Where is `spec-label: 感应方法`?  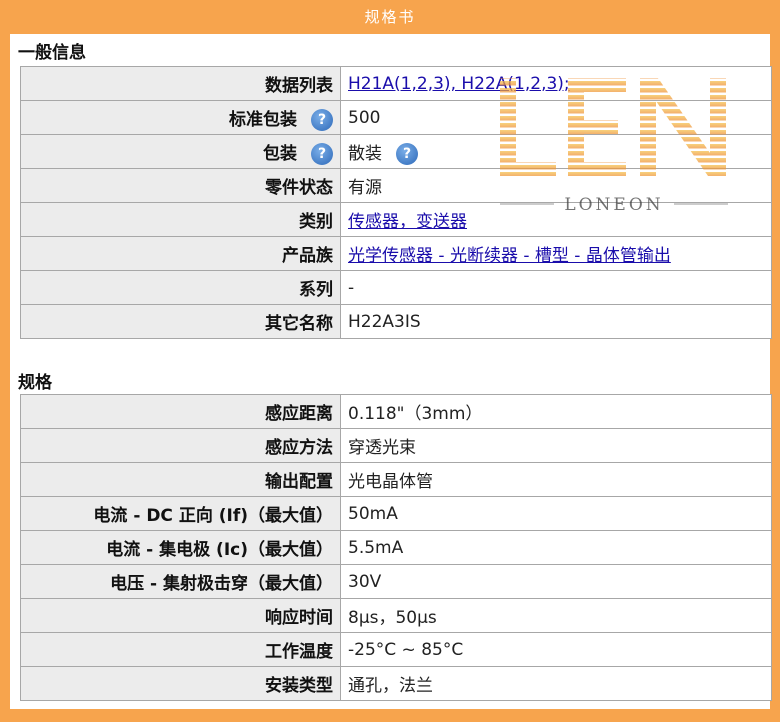 spec-label: 感应方法 is located at coordinates (299, 448).